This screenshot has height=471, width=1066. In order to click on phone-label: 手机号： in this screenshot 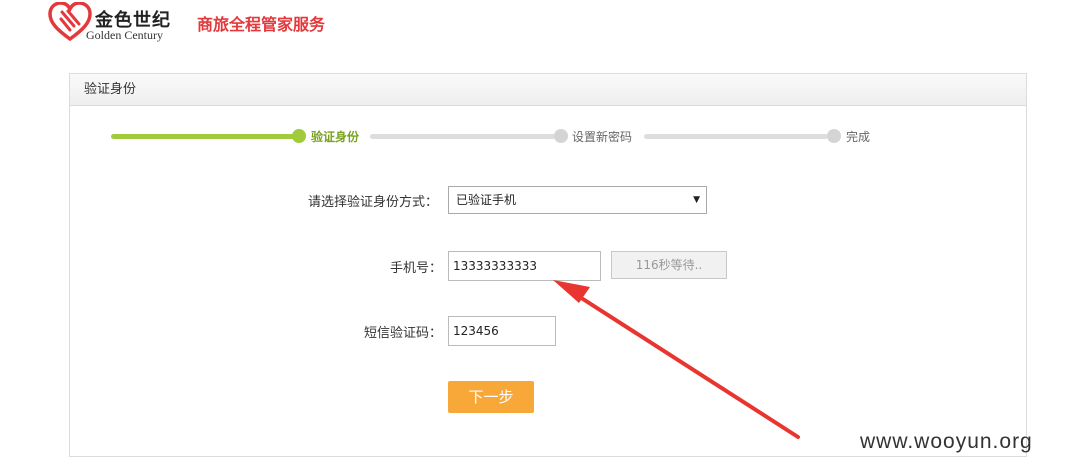, I will do `click(416, 268)`.